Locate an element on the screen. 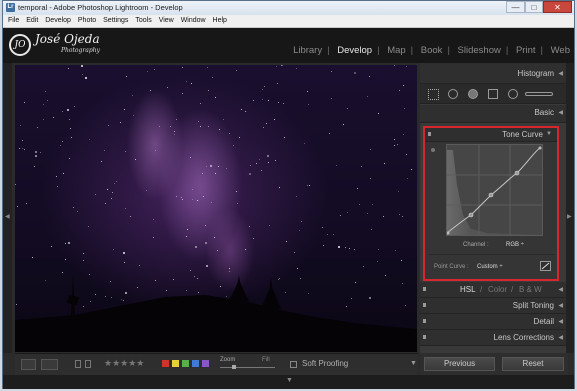 The image size is (577, 391). reset-button: Reset is located at coordinates (533, 364).